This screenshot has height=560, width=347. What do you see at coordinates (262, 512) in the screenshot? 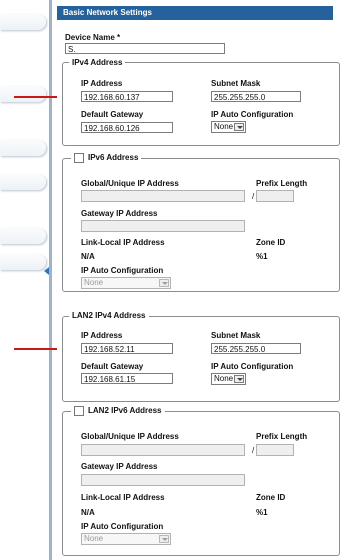
I see `lan2-zone-id-value: %1` at bounding box center [262, 512].